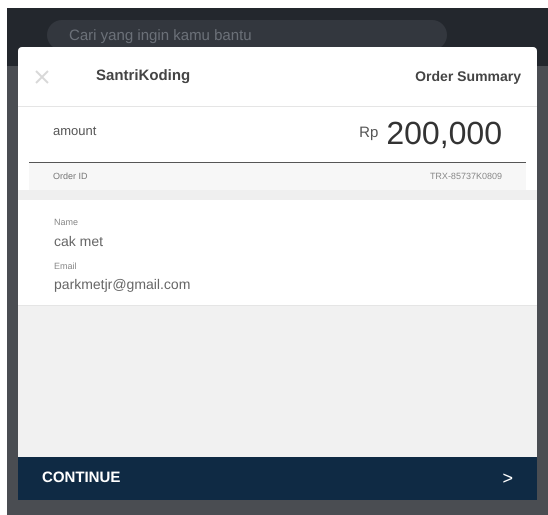 This screenshot has width=548, height=515. What do you see at coordinates (247, 35) in the screenshot?
I see `search-field: Cari yang ingin kamu bantu` at bounding box center [247, 35].